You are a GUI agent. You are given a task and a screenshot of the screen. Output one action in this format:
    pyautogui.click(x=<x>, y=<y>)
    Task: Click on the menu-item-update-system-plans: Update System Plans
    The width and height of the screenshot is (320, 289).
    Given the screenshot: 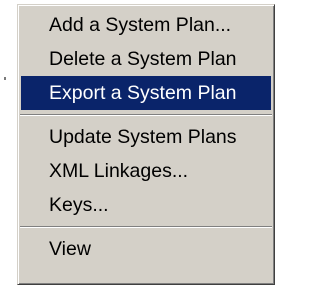 What is the action you would take?
    pyautogui.click(x=146, y=137)
    